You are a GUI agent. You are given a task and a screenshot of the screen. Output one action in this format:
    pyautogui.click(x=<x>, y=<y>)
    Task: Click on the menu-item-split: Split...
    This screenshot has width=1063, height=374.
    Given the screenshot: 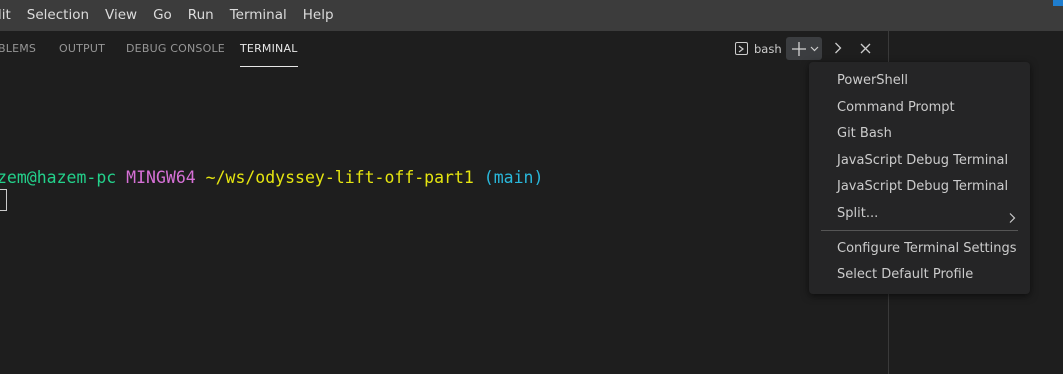 What is the action you would take?
    pyautogui.click(x=919, y=214)
    